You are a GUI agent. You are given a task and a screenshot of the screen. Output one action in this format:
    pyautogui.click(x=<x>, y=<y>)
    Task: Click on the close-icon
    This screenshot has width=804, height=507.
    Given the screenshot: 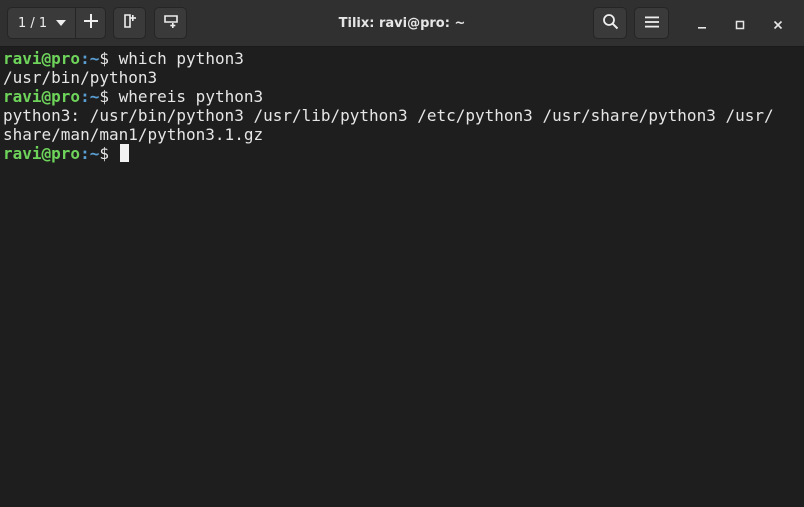 What is the action you would take?
    pyautogui.click(x=778, y=24)
    